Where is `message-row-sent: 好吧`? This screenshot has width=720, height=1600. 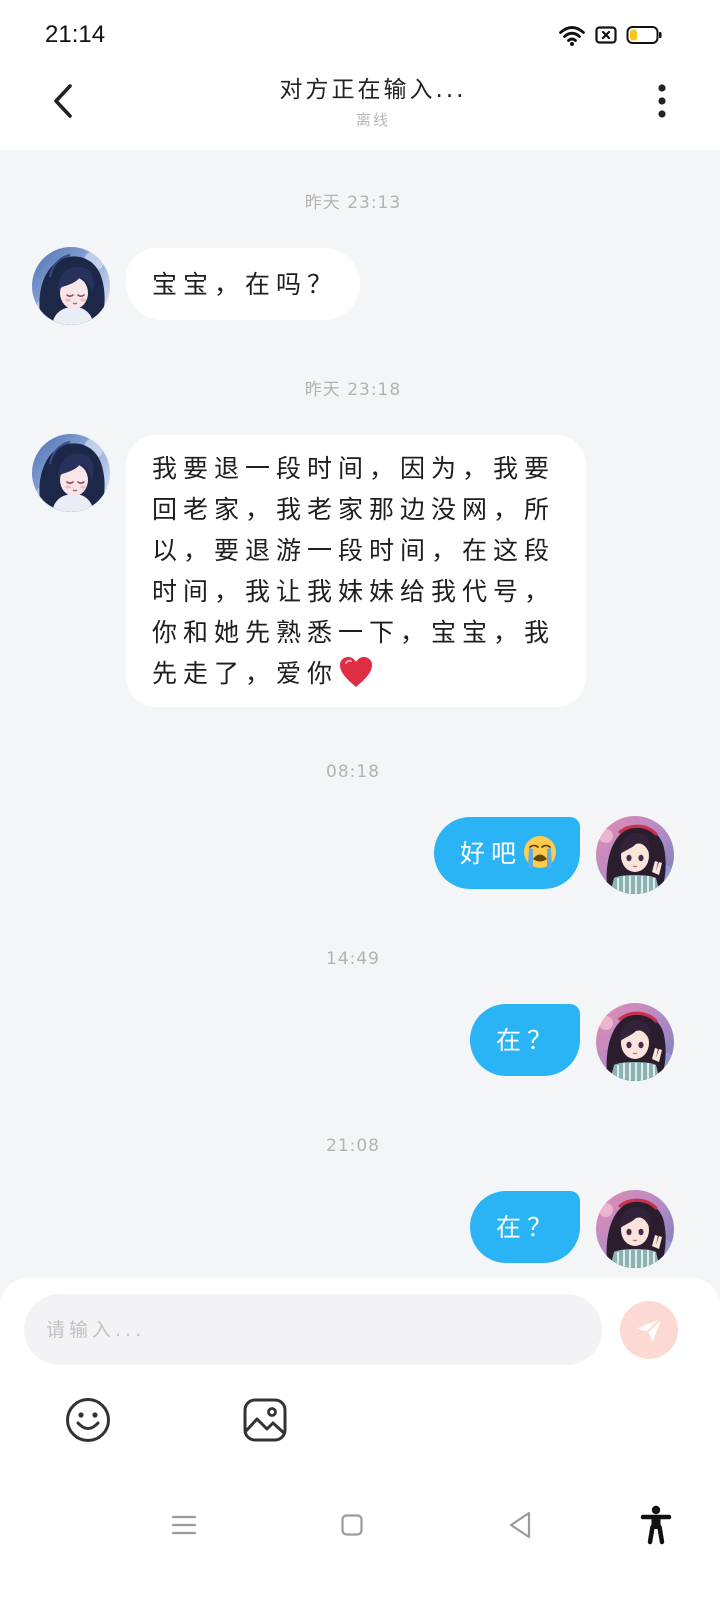
message-row-sent: 好吧 is located at coordinates (353, 855).